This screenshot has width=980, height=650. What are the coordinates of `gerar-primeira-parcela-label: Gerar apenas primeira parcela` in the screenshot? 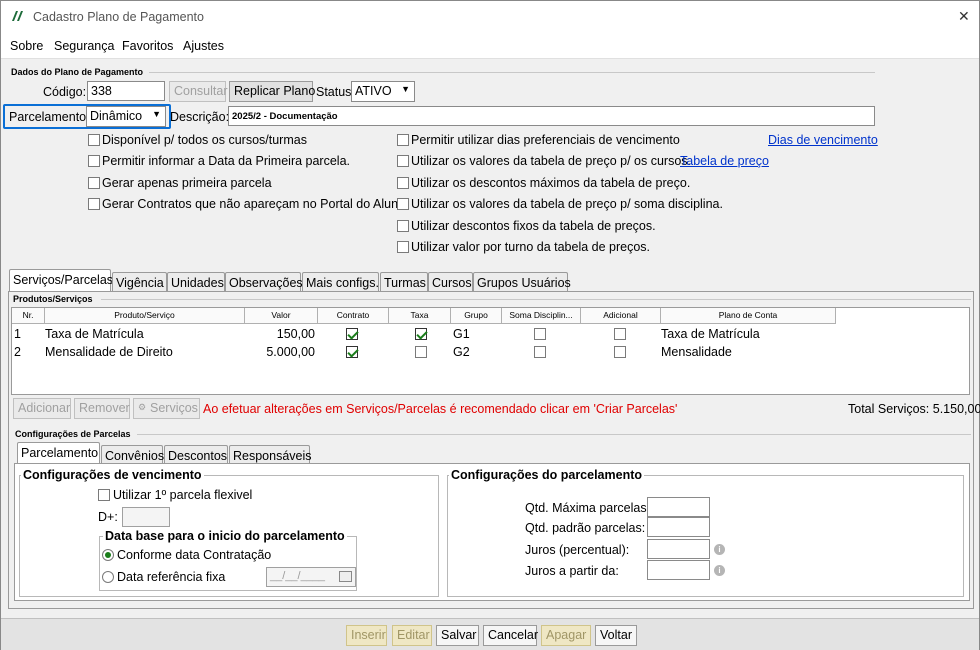 It's located at (187, 183).